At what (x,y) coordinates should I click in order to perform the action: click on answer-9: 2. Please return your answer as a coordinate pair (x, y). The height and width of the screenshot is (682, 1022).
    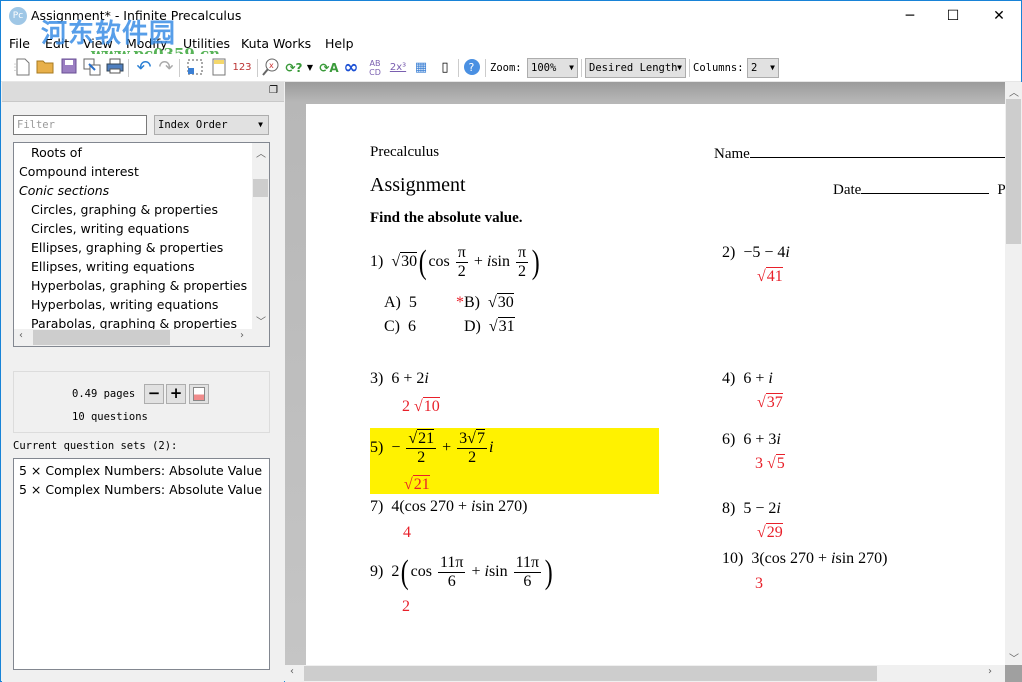
    Looking at the image, I should click on (406, 606).